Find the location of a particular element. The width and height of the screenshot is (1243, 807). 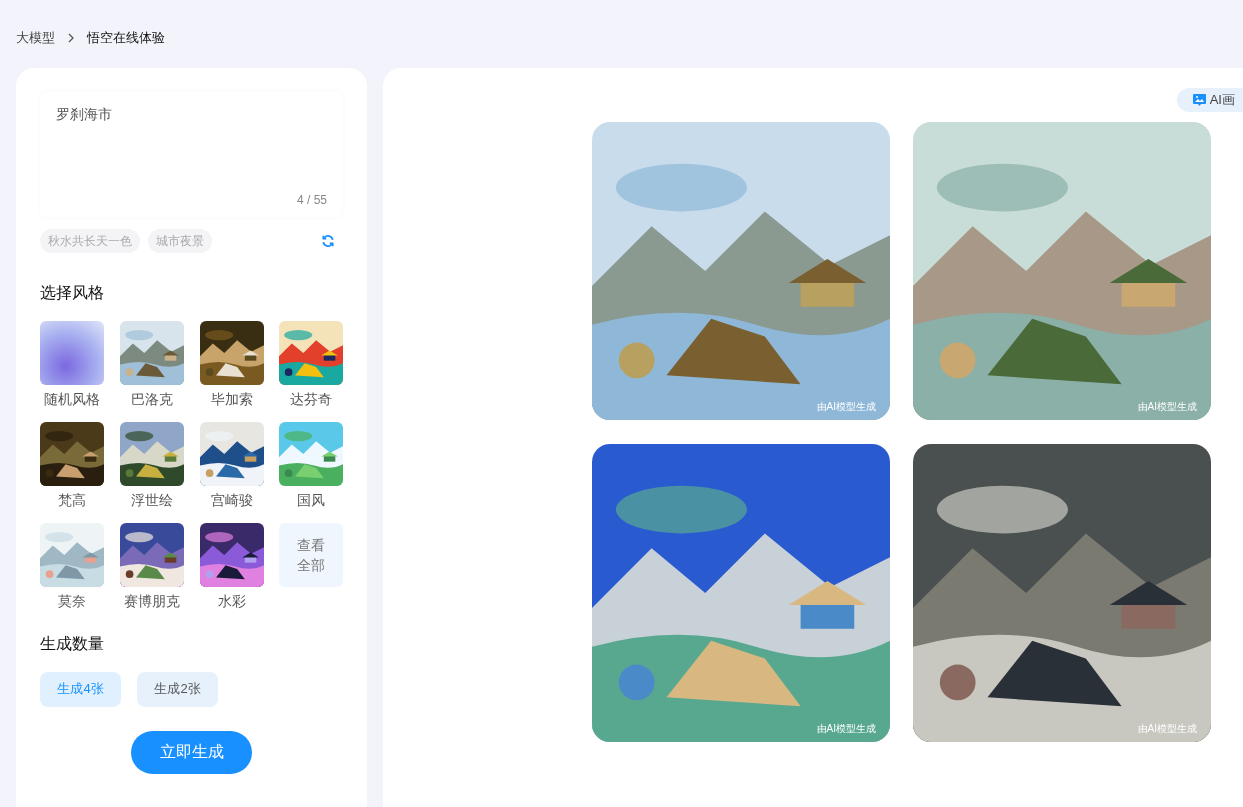

count-option: 生成4张 is located at coordinates (80, 689).